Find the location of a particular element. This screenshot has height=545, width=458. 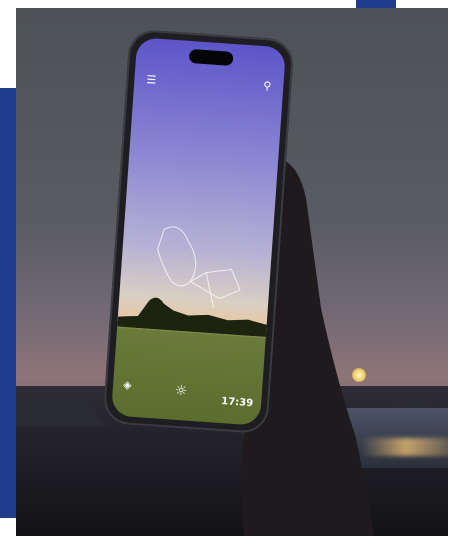

clock: 17:39 is located at coordinates (237, 403).